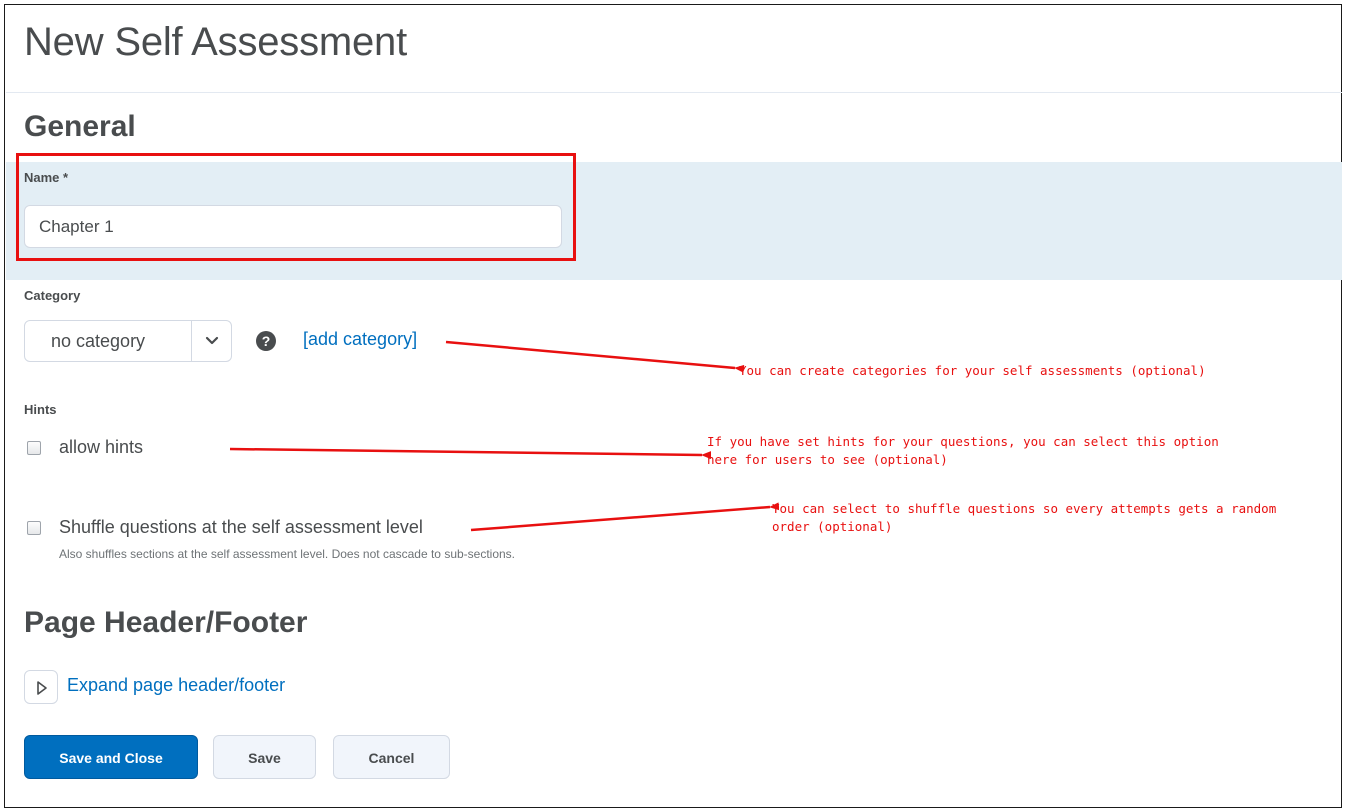  What do you see at coordinates (101, 447) in the screenshot?
I see `allow-hints-label: allow hints` at bounding box center [101, 447].